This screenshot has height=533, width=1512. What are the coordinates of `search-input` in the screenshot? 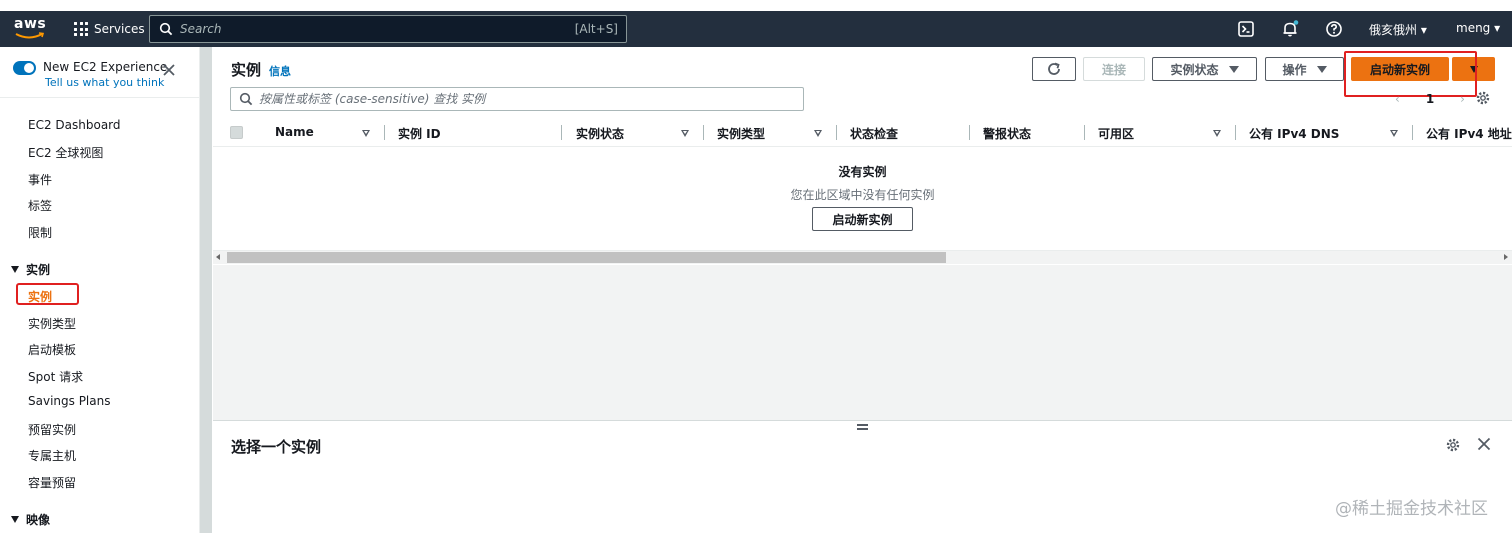 It's located at (370, 29).